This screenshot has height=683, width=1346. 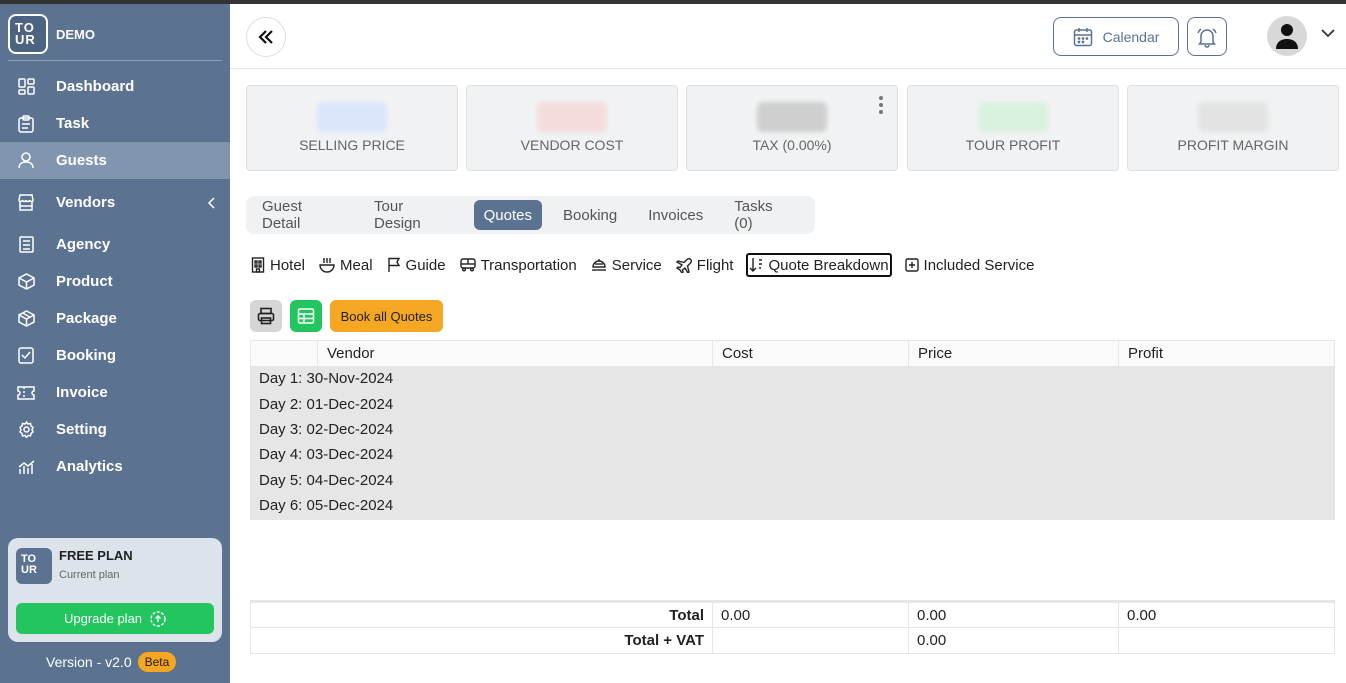 I want to click on total-vat-label: Total + VAT, so click(x=481, y=640).